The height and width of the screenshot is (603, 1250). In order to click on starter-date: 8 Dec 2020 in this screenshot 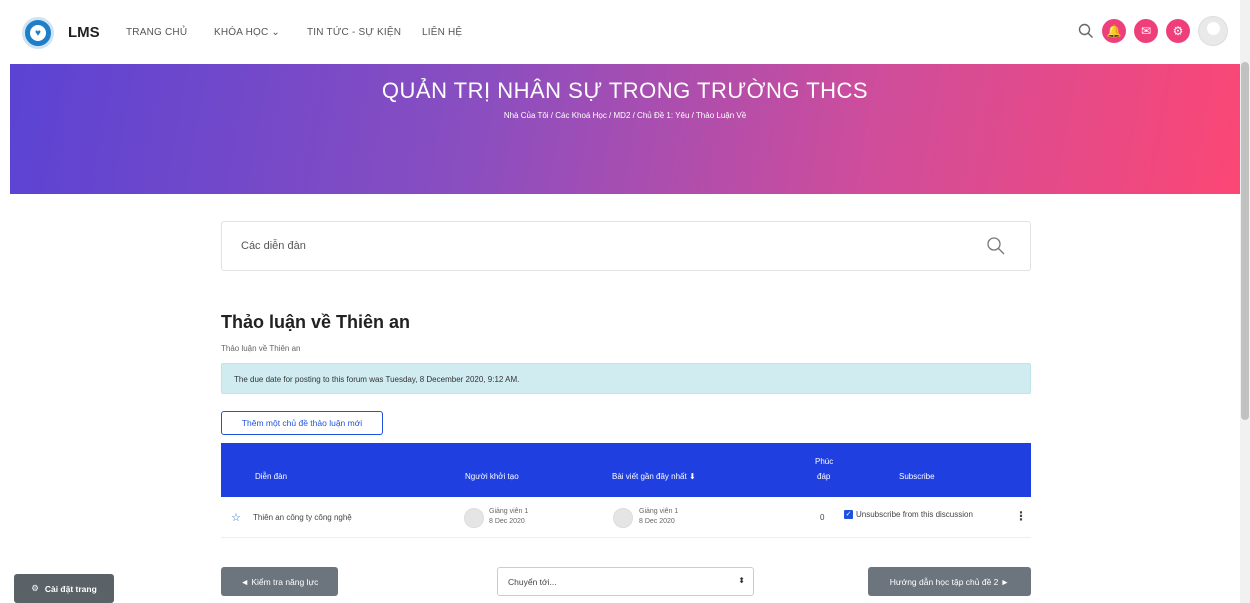, I will do `click(507, 521)`.